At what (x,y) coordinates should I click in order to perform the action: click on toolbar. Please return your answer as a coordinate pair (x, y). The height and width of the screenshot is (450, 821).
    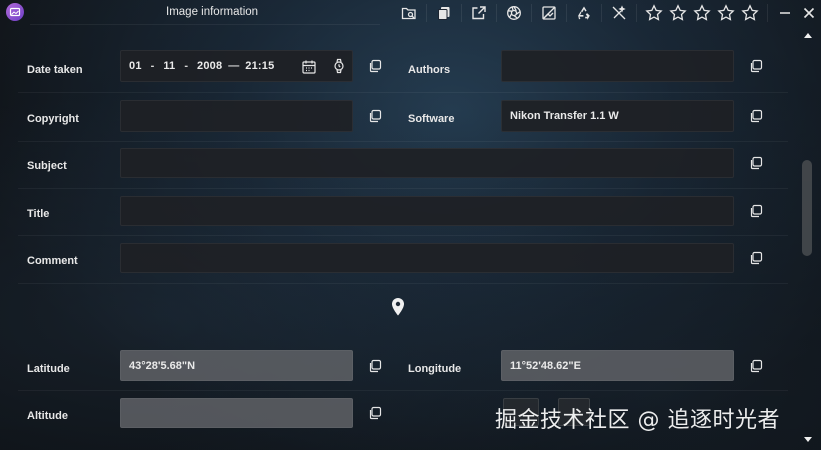
    Looking at the image, I should click on (609, 13).